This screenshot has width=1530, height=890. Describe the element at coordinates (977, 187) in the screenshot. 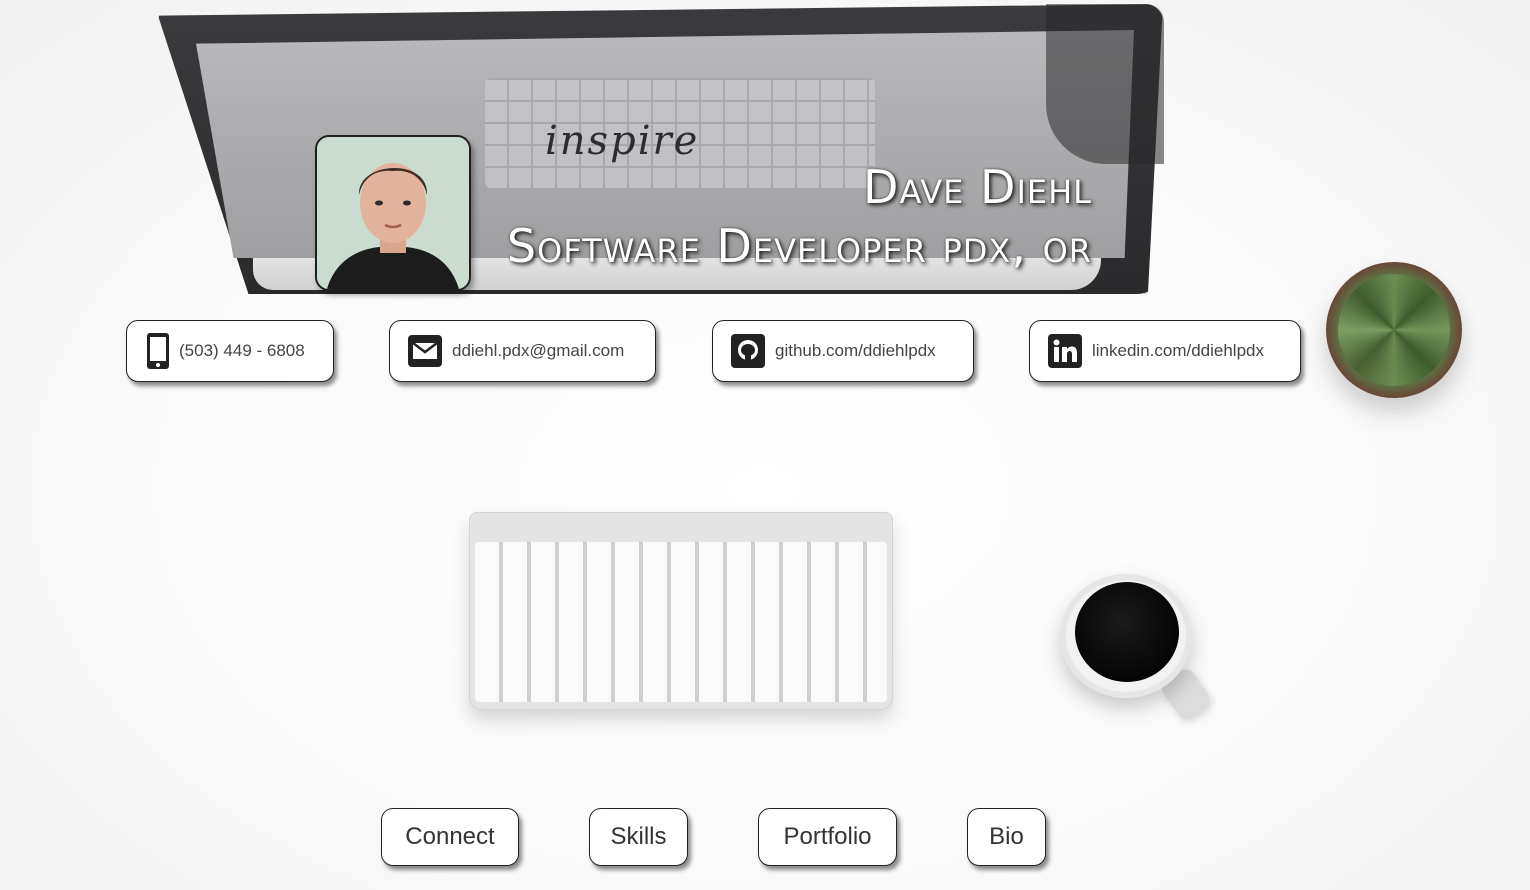

I see `person-name: Dave Diehl` at that location.